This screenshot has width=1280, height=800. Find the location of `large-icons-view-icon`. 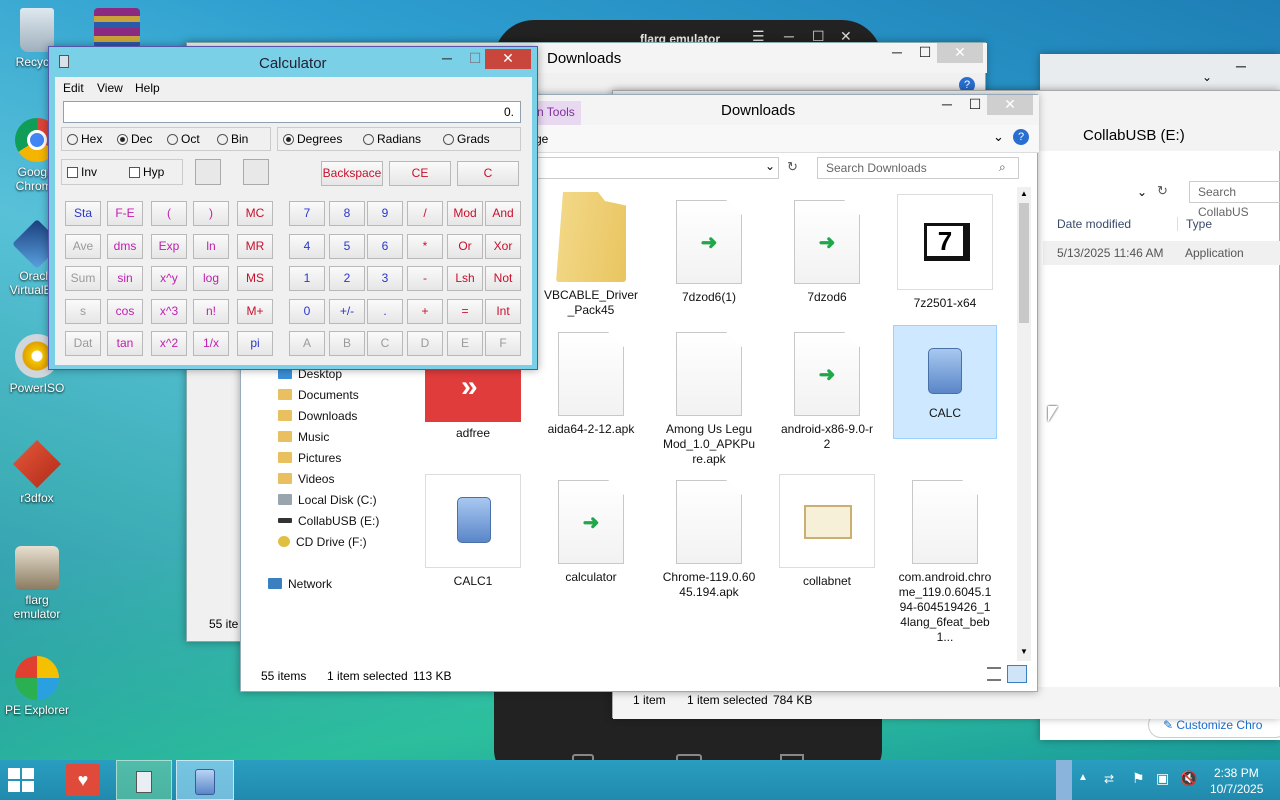

large-icons-view-icon is located at coordinates (1017, 674).